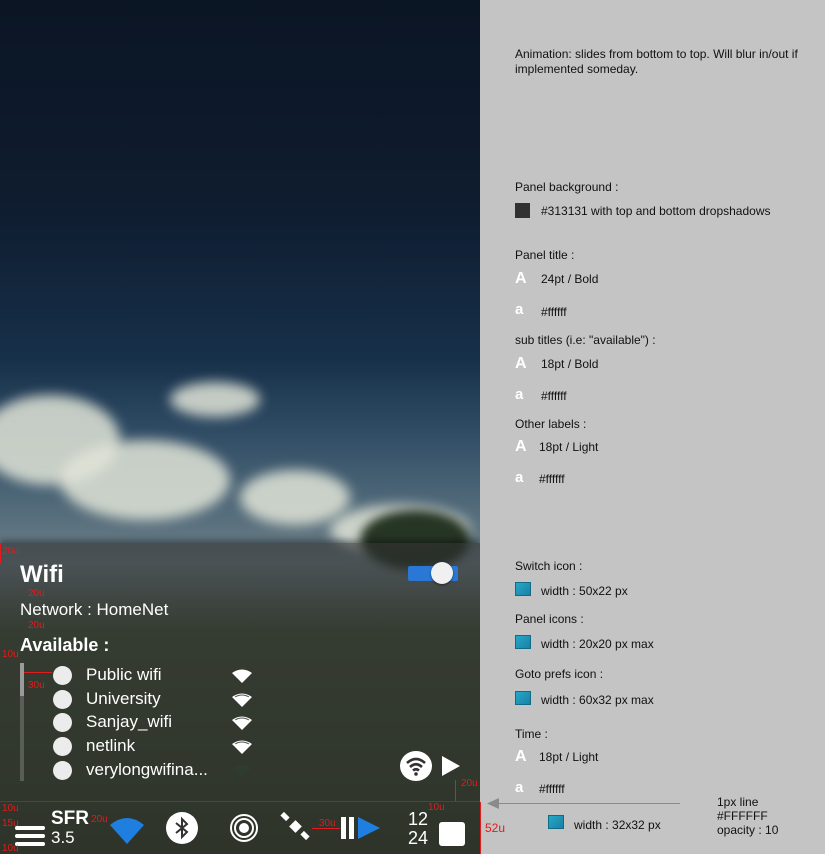 This screenshot has width=825, height=854. What do you see at coordinates (545, 255) in the screenshot?
I see `panel-title-spec-title: Panel title :` at bounding box center [545, 255].